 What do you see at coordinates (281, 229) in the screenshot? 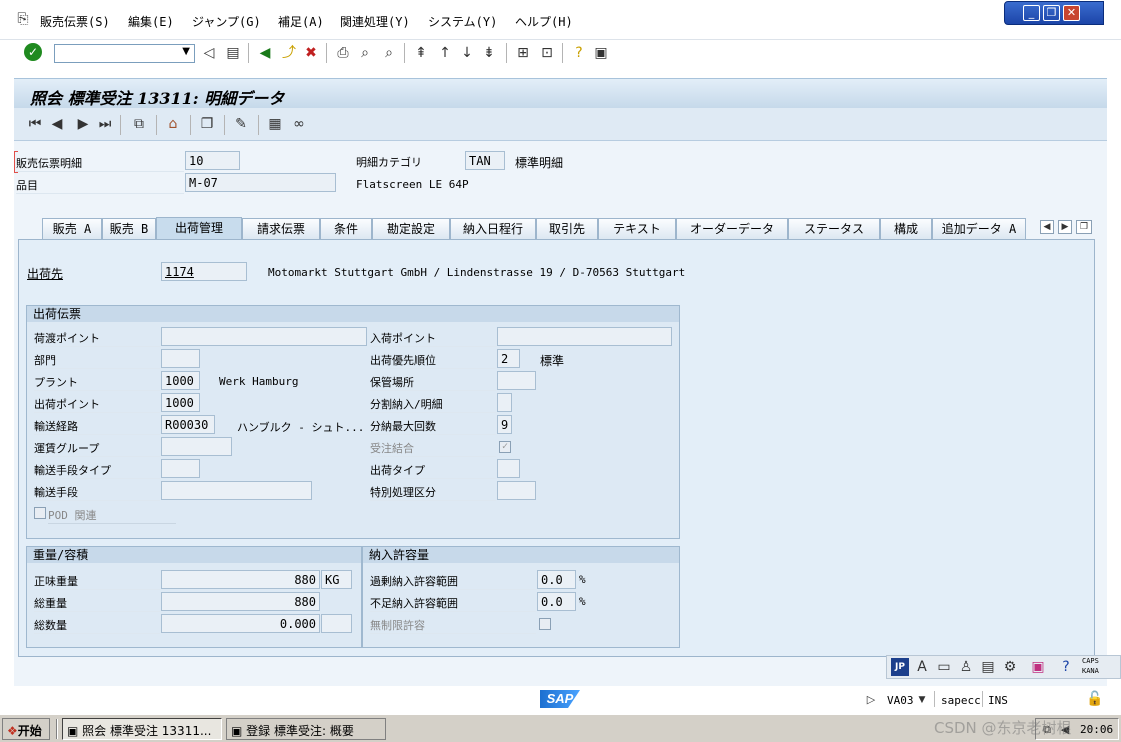
I see `tab-billing: 請求伝票` at bounding box center [281, 229].